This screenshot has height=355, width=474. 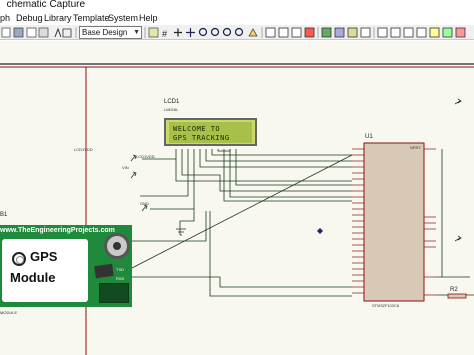 I want to click on menu-graph: ph, so click(x=5, y=18).